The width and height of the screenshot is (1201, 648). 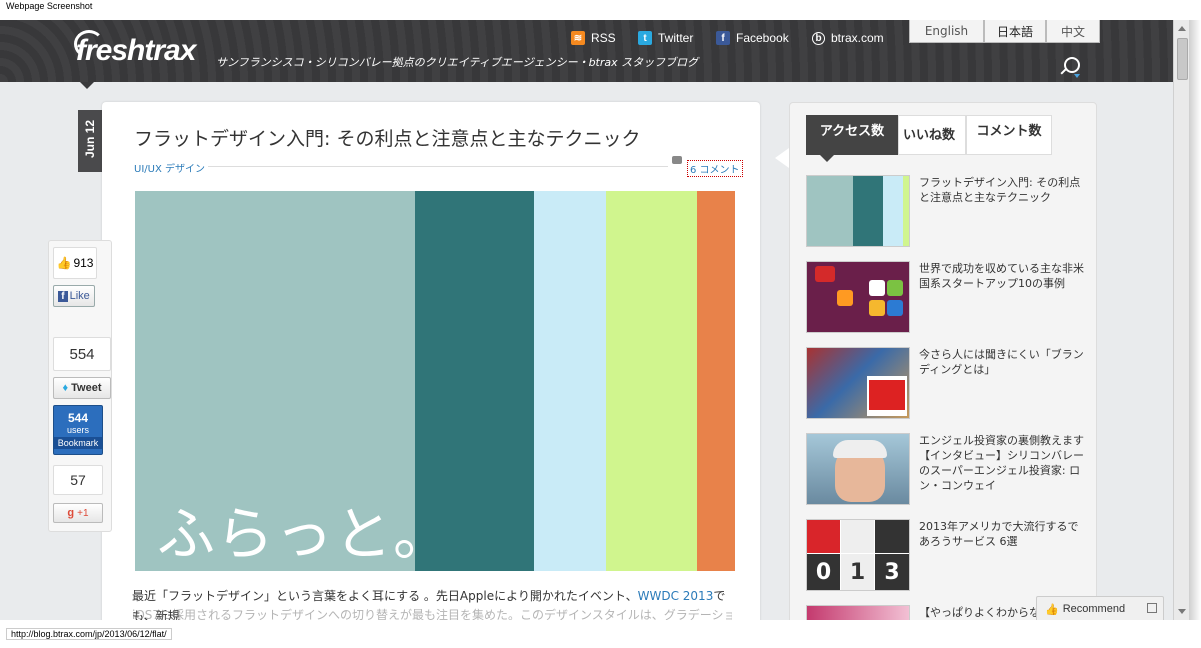 I want to click on tab-comments: コメント数, so click(x=1009, y=135).